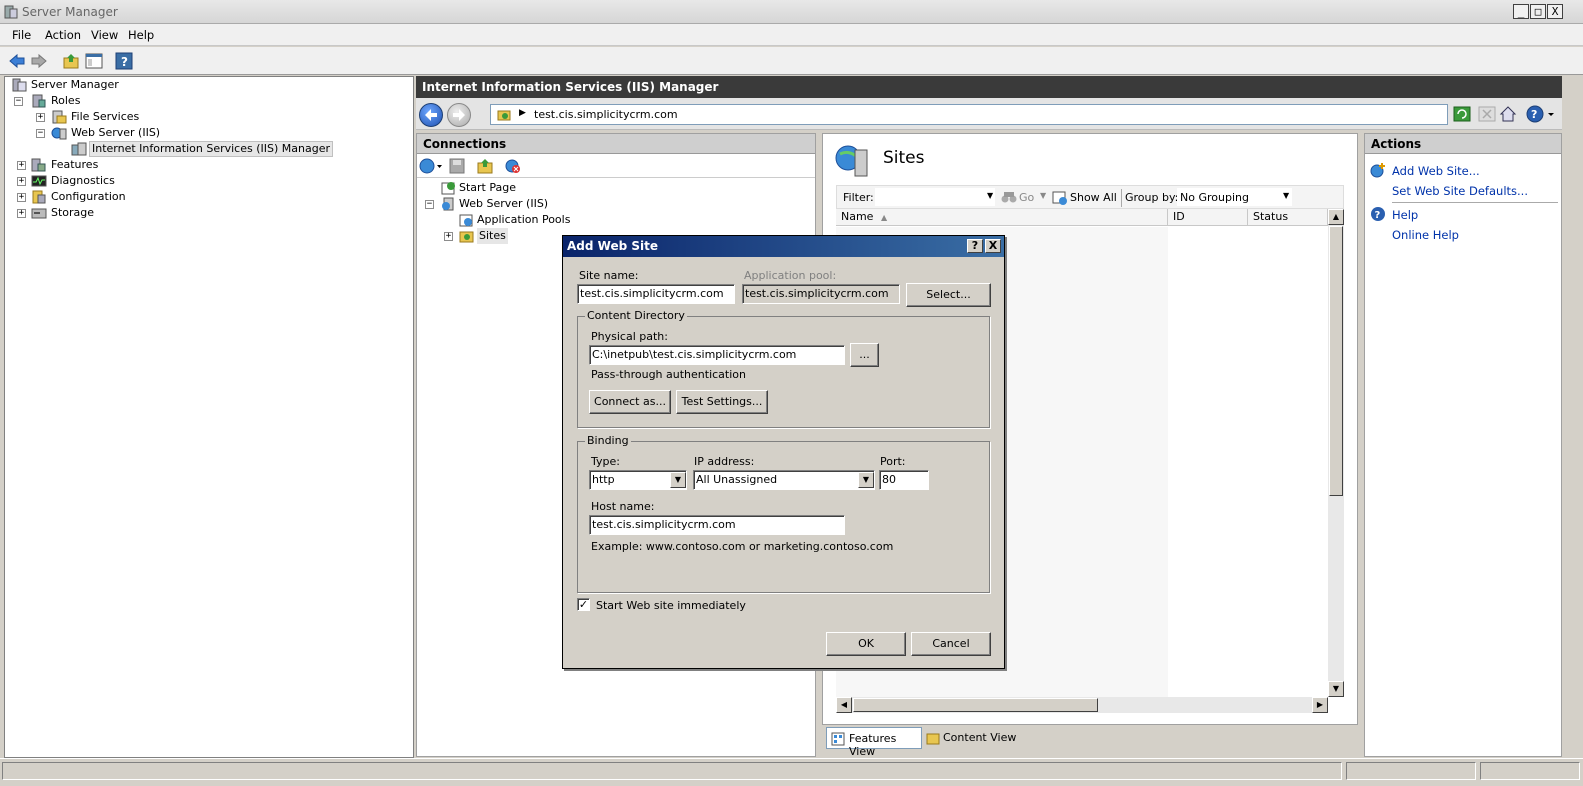 This screenshot has width=1583, height=786. Describe the element at coordinates (678, 480) in the screenshot. I see `type-dropdown-icon: ▼` at that location.